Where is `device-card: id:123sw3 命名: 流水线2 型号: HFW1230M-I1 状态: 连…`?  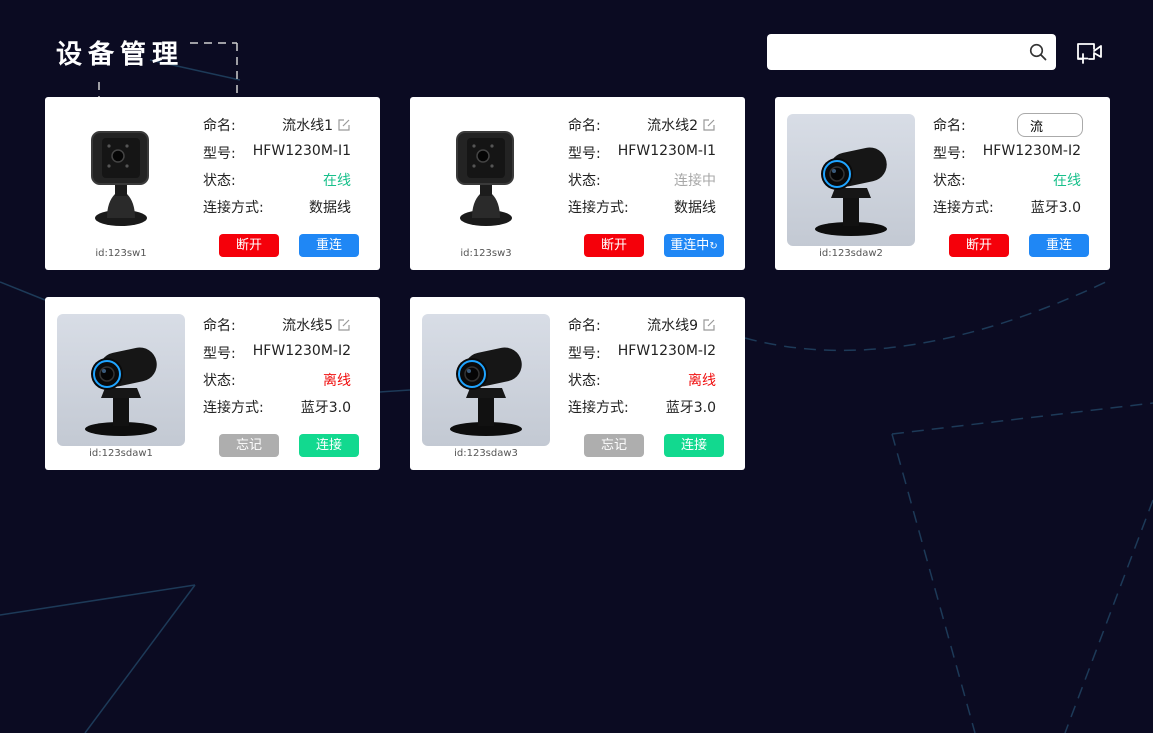
device-card: id:123sw3 命名: 流水线2 型号: HFW1230M-I1 状态: 连… is located at coordinates (577, 183).